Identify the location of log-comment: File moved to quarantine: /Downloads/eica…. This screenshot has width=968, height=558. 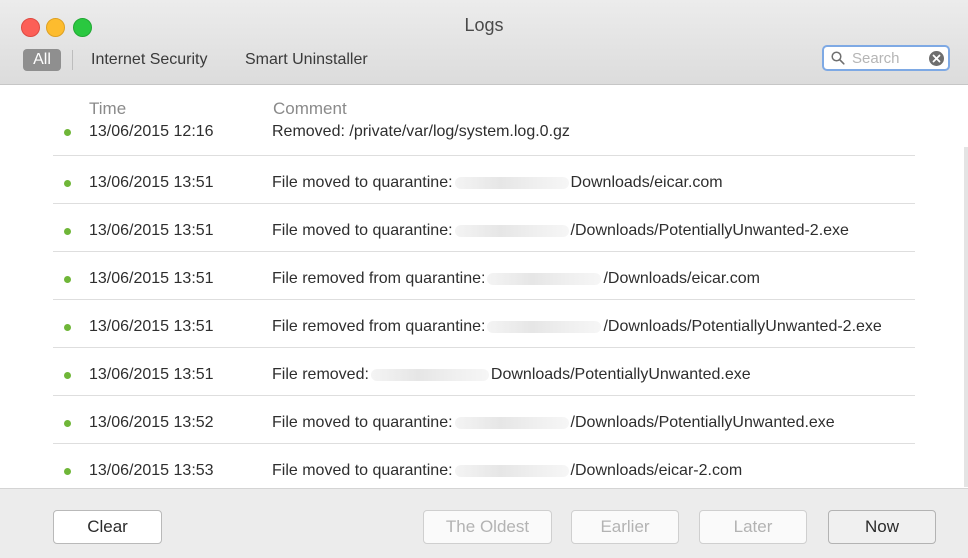
(507, 471).